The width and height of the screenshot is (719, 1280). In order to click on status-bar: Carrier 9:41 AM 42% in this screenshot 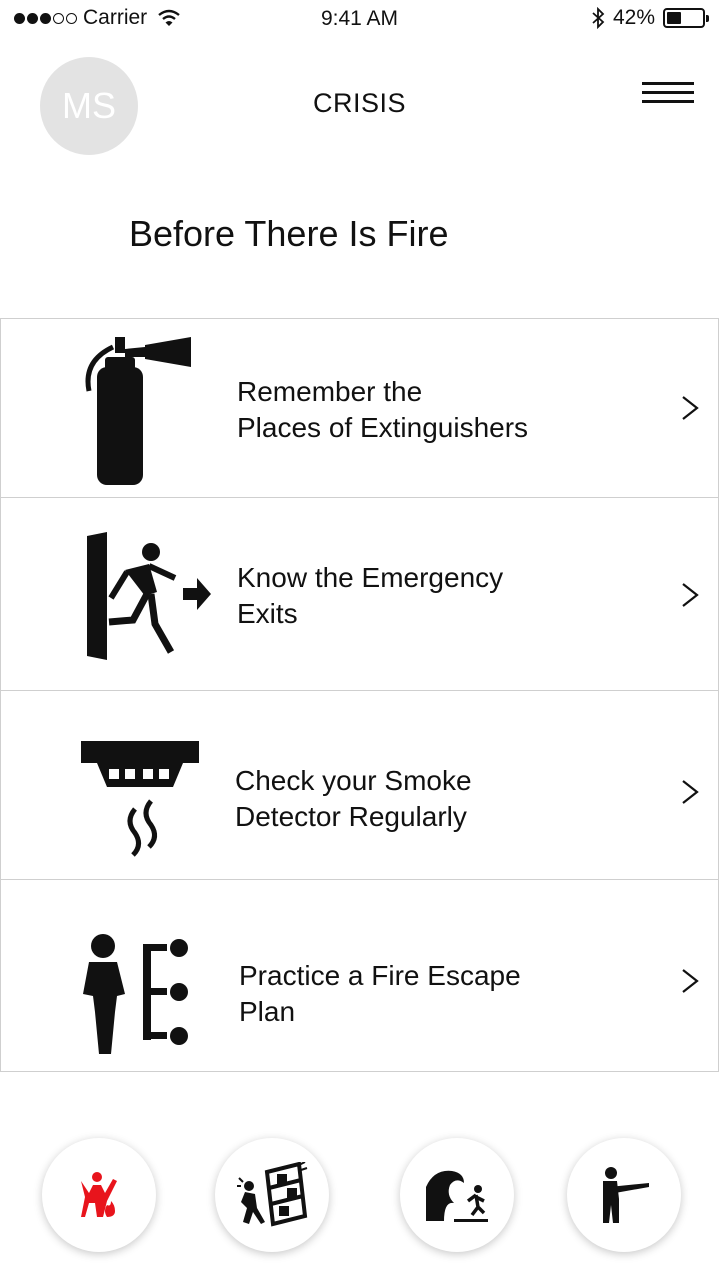, I will do `click(359, 20)`.